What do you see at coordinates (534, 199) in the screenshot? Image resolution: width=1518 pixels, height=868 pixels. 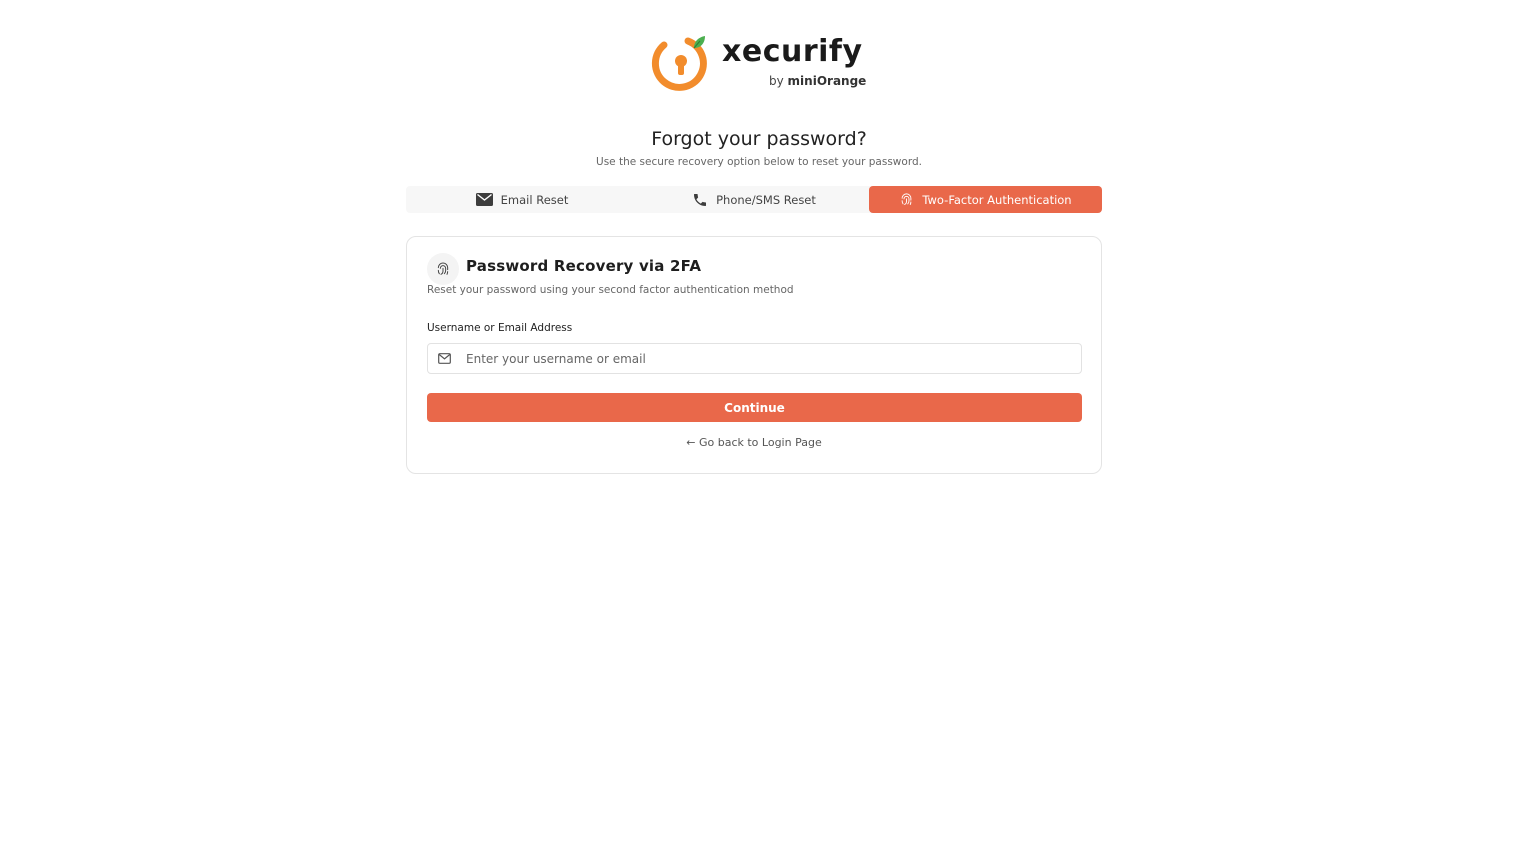 I see `tab-email-reset-label: Email Reset` at bounding box center [534, 199].